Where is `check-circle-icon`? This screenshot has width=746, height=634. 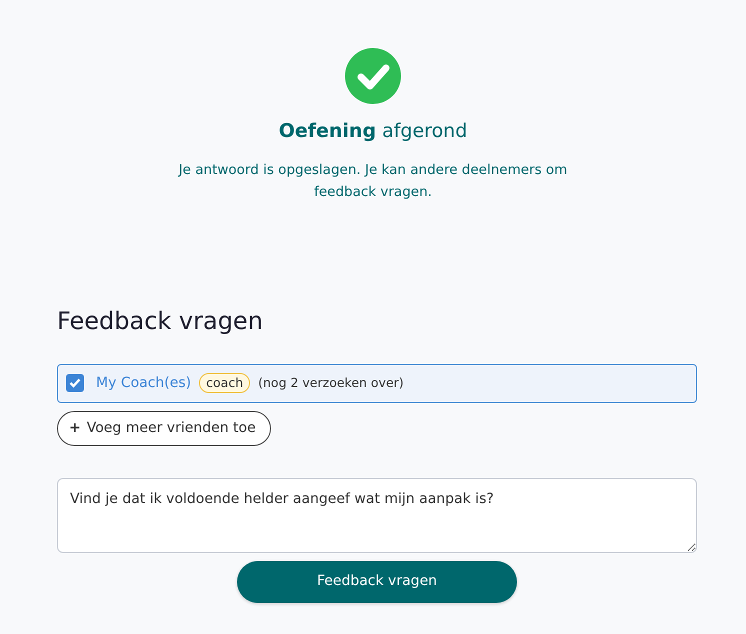
check-circle-icon is located at coordinates (373, 76).